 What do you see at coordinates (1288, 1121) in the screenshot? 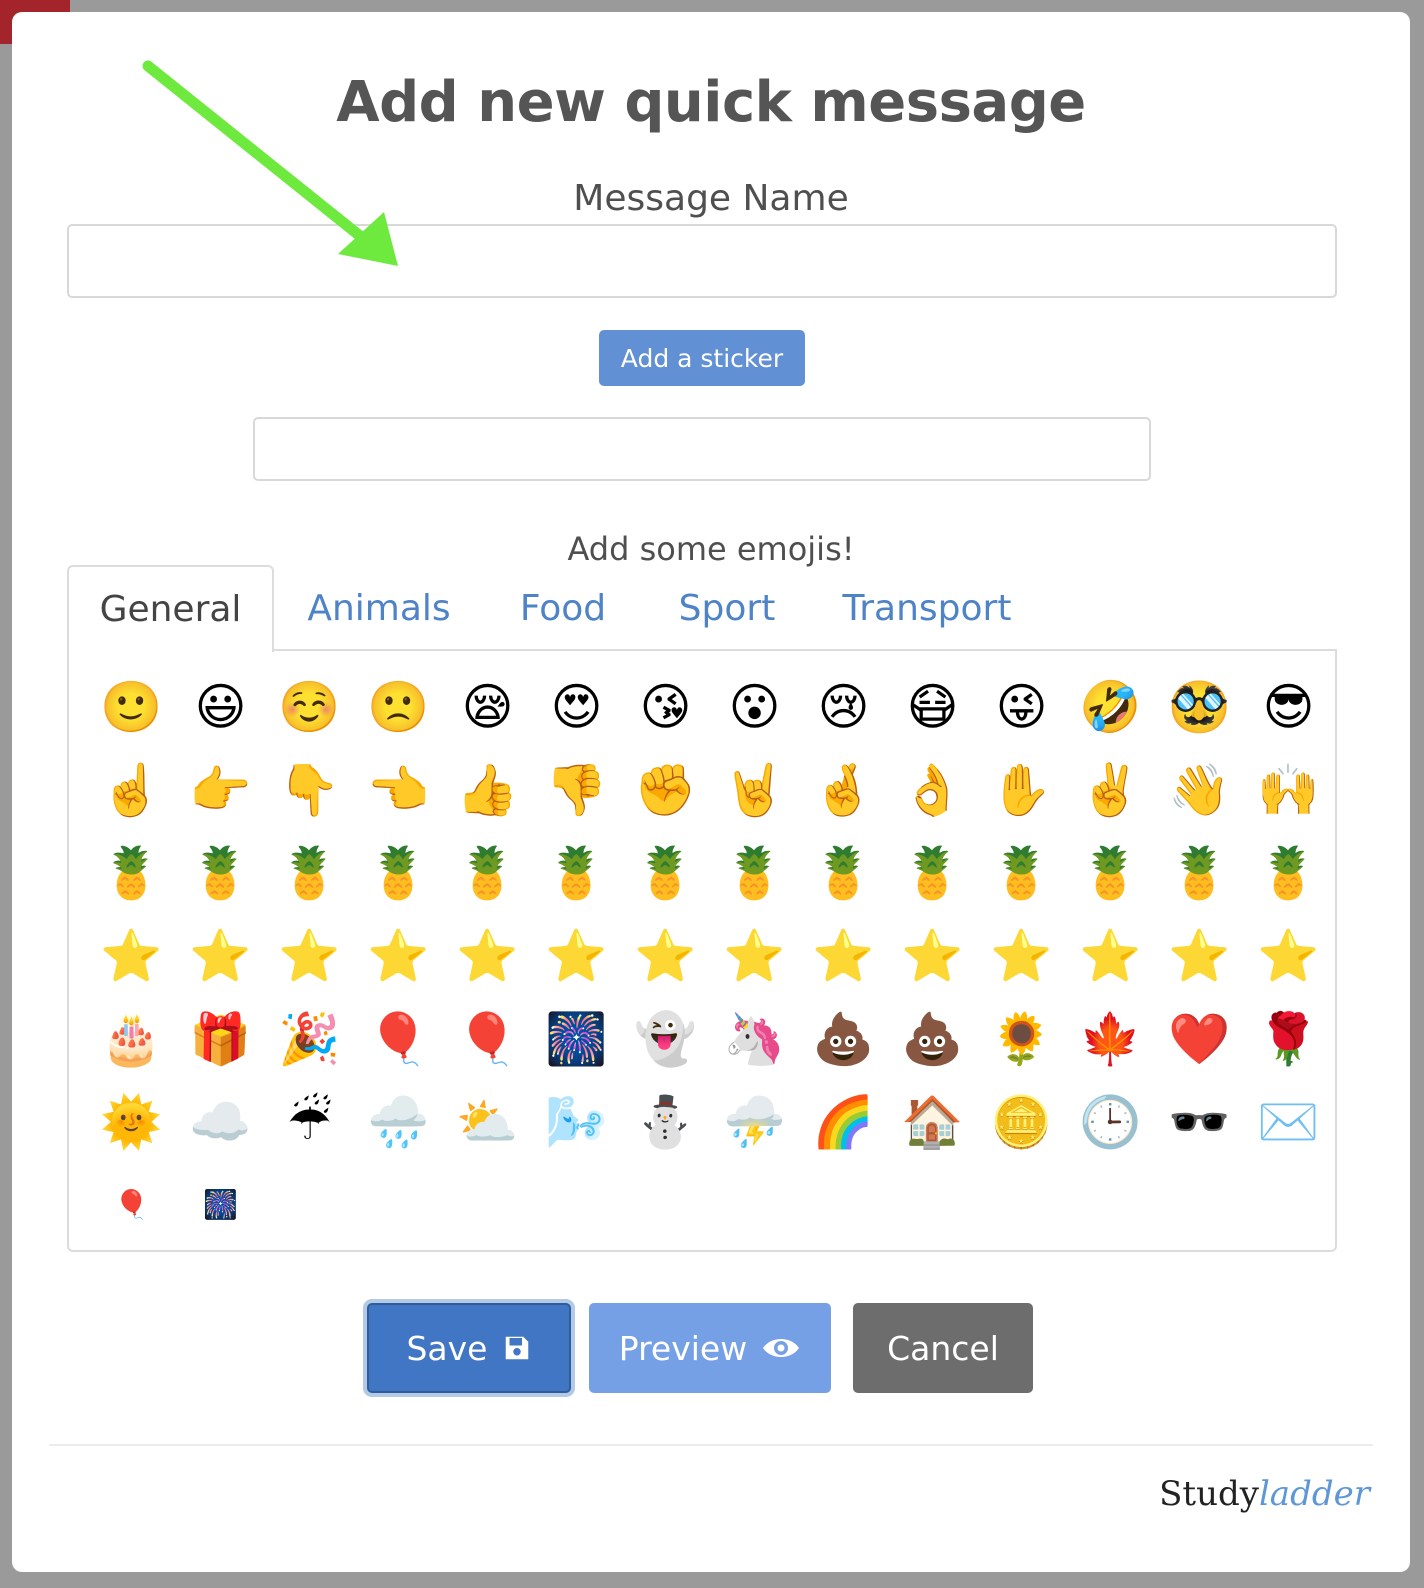
I see `emoji-item: ✉️` at bounding box center [1288, 1121].